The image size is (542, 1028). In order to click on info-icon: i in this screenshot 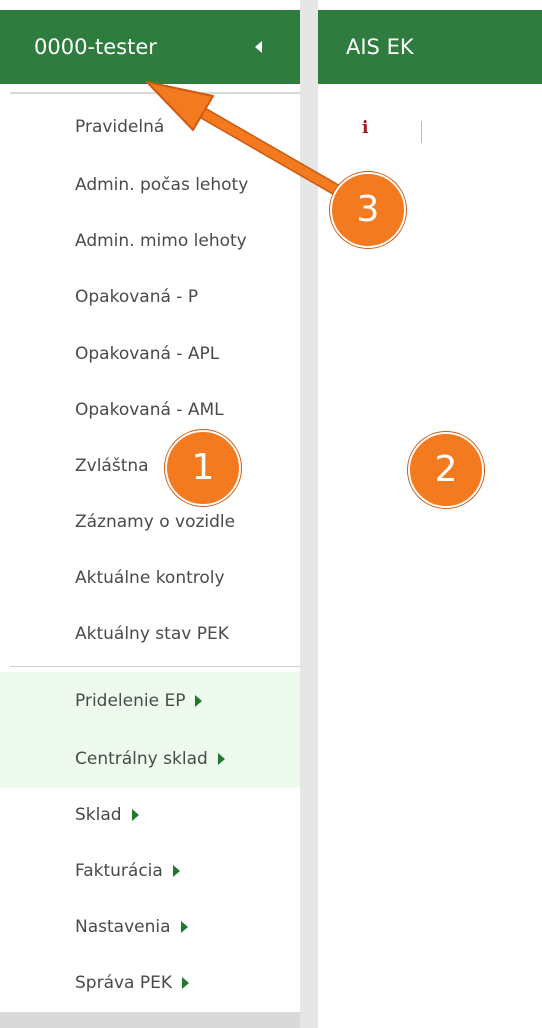, I will do `click(365, 128)`.